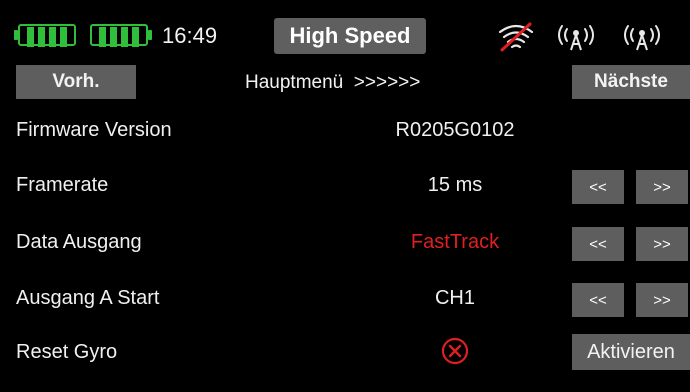 This screenshot has height=392, width=690. Describe the element at coordinates (88, 298) in the screenshot. I see `row-label-ausgang-a-start: Ausgang A Start` at that location.